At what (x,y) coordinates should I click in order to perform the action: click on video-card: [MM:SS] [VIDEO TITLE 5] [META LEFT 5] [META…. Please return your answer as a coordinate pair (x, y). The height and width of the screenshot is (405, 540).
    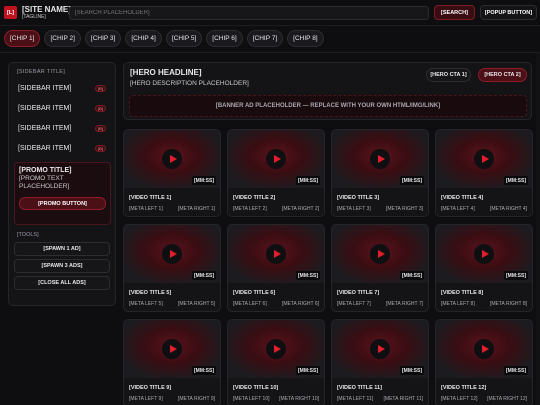
    Looking at the image, I should click on (172, 268).